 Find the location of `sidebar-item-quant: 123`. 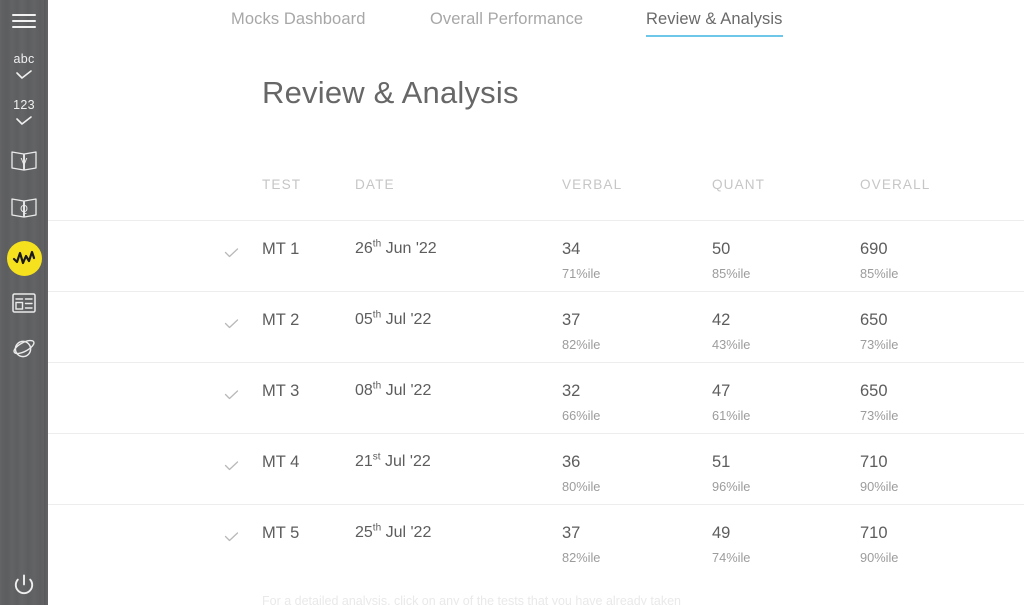

sidebar-item-quant: 123 is located at coordinates (24, 115).